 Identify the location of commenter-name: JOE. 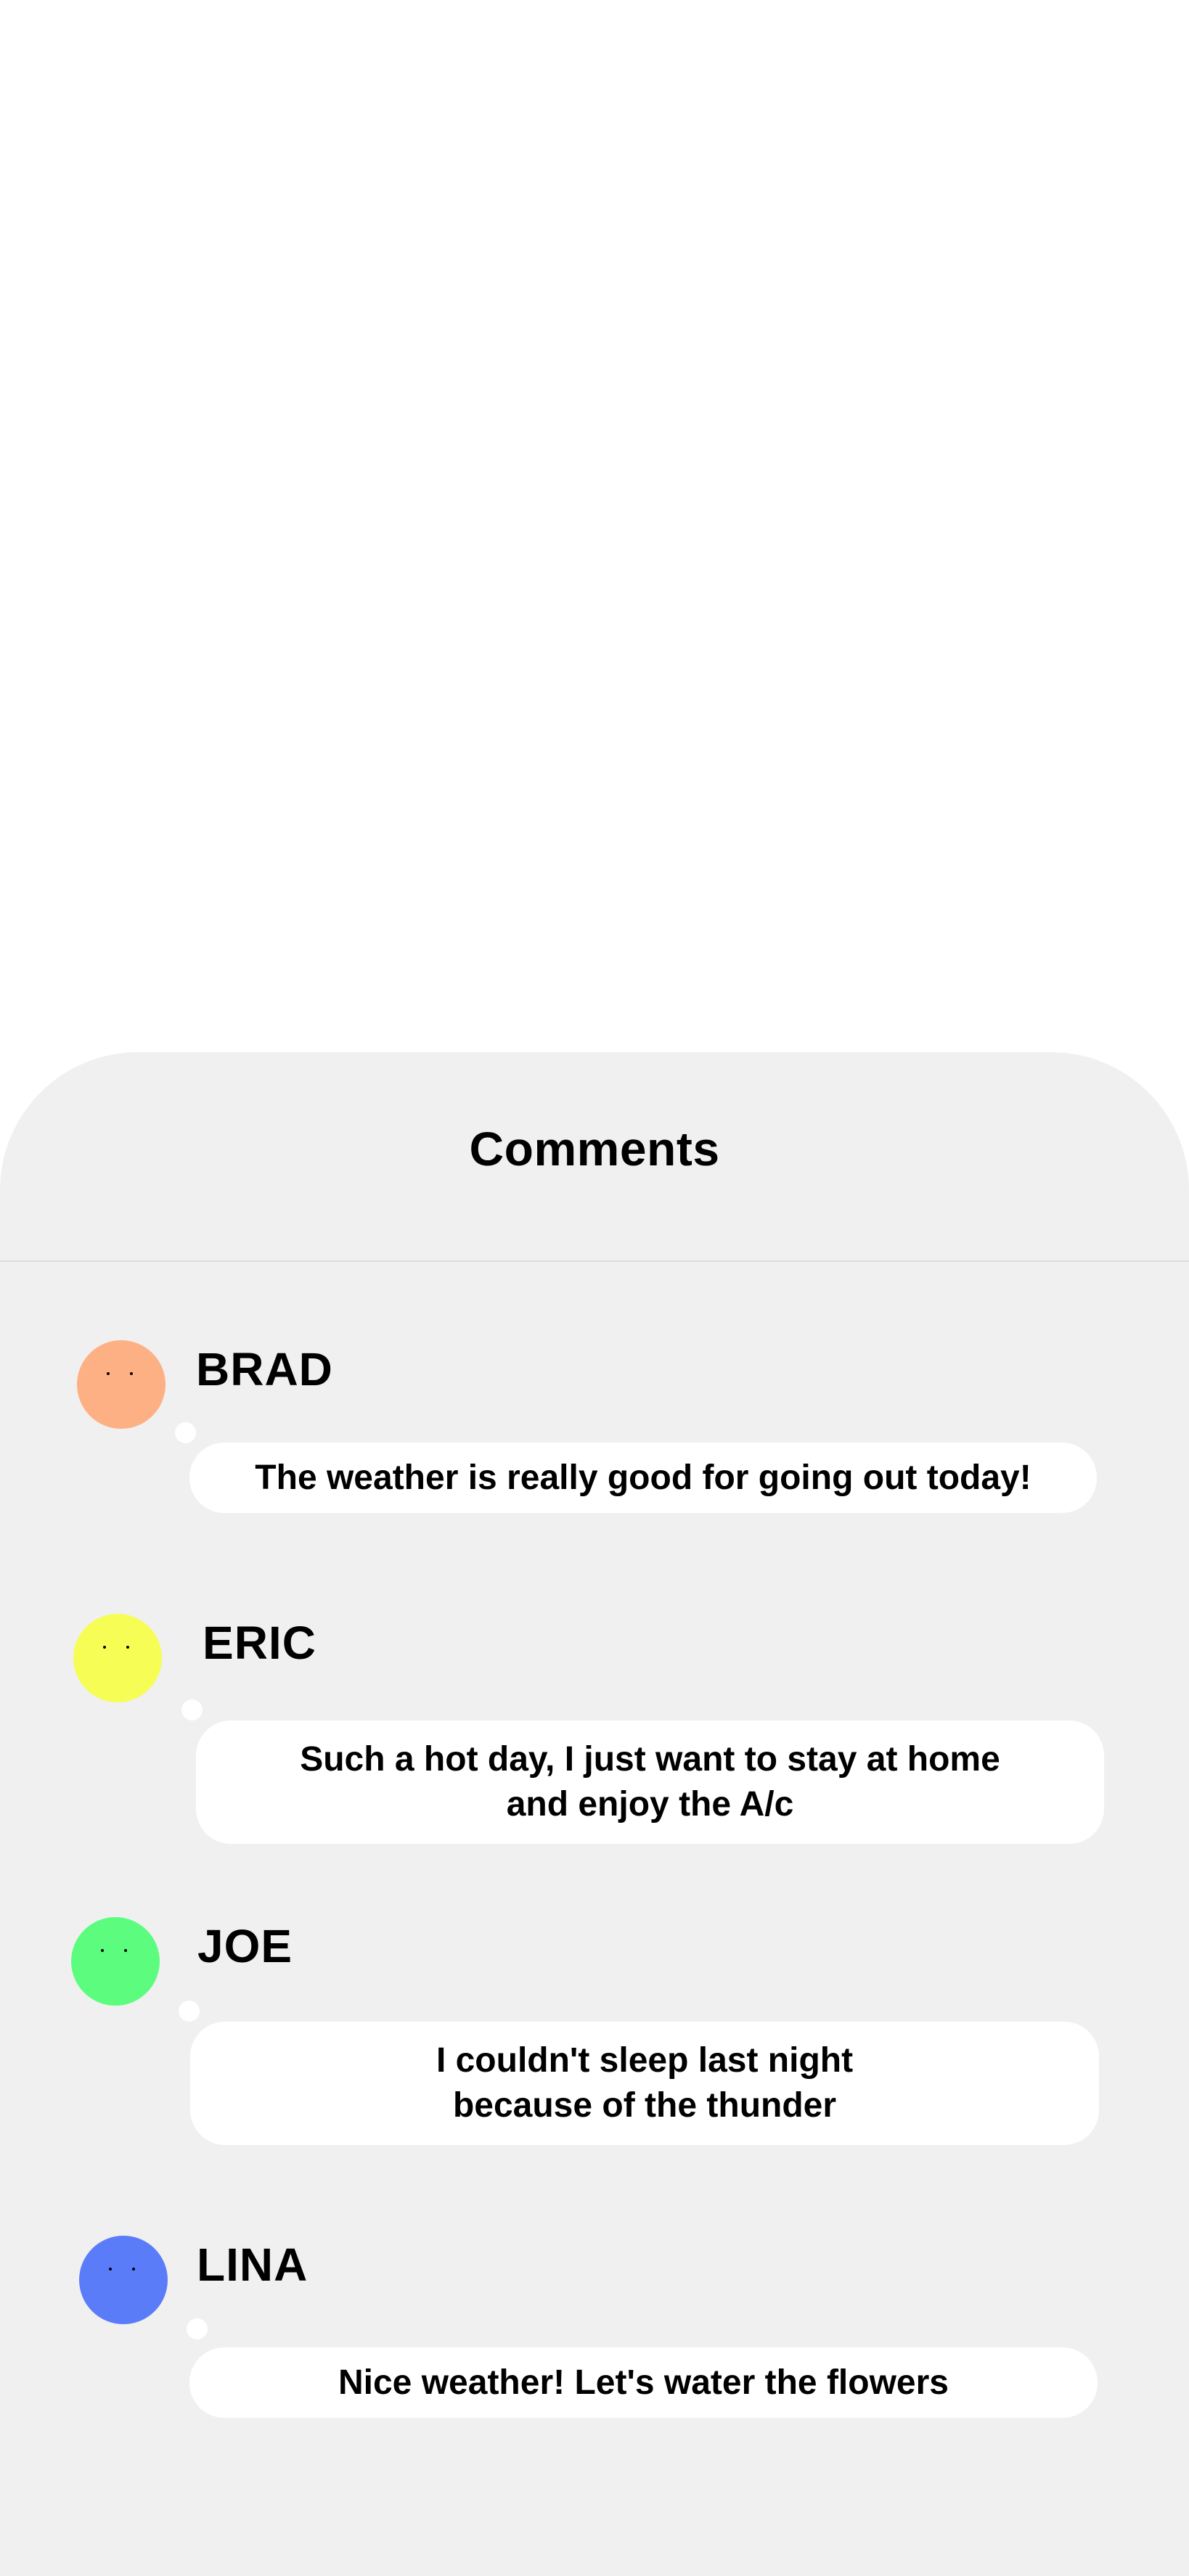
(245, 1946).